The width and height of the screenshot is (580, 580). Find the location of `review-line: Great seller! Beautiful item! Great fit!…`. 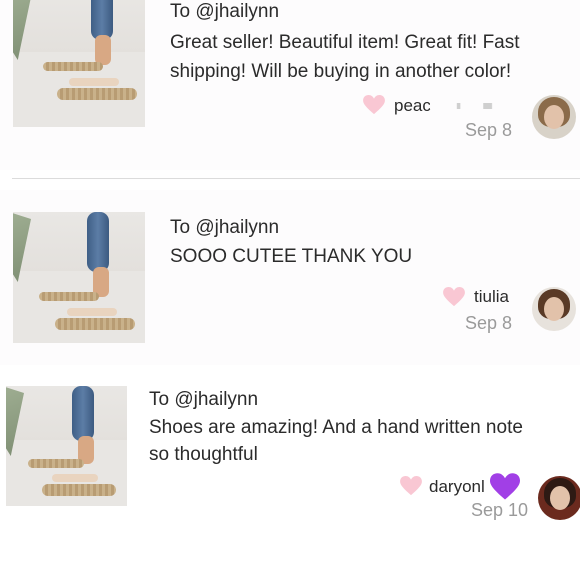

review-line: Great seller! Beautiful item! Great fit!… is located at coordinates (345, 42).